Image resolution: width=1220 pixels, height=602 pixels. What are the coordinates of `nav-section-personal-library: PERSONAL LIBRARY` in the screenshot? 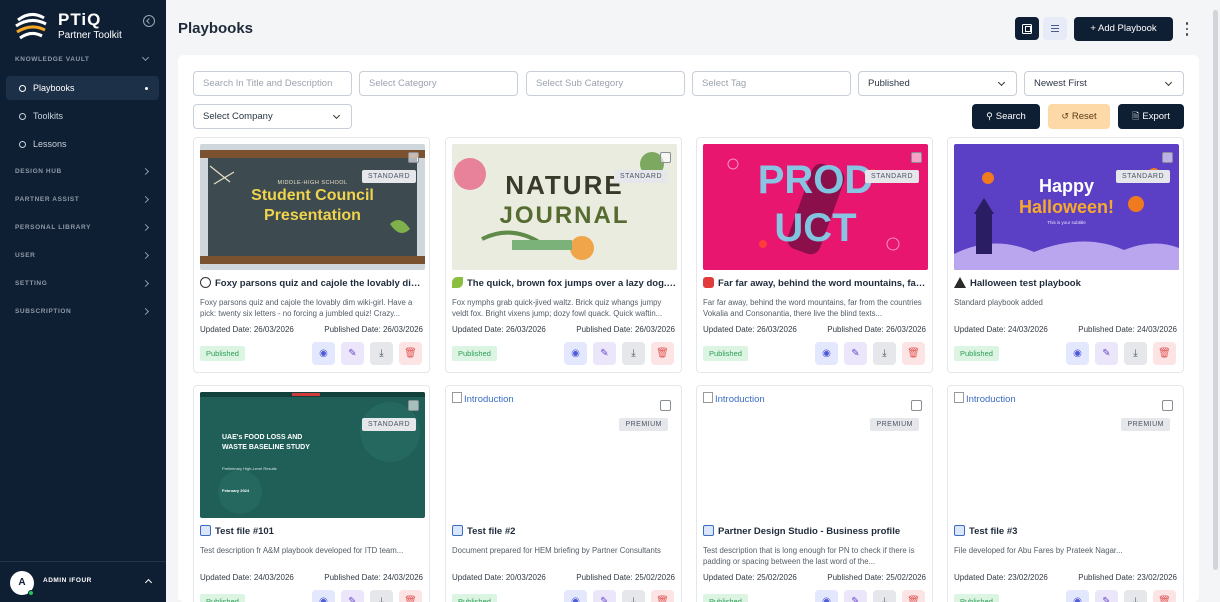 It's located at (83, 228).